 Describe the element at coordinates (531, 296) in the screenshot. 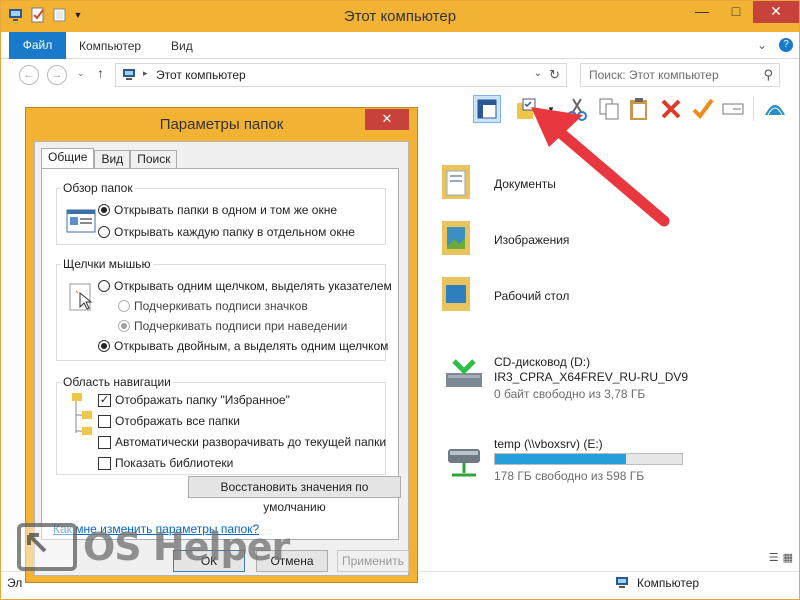

I see `folder-label: Рабочий стол` at that location.